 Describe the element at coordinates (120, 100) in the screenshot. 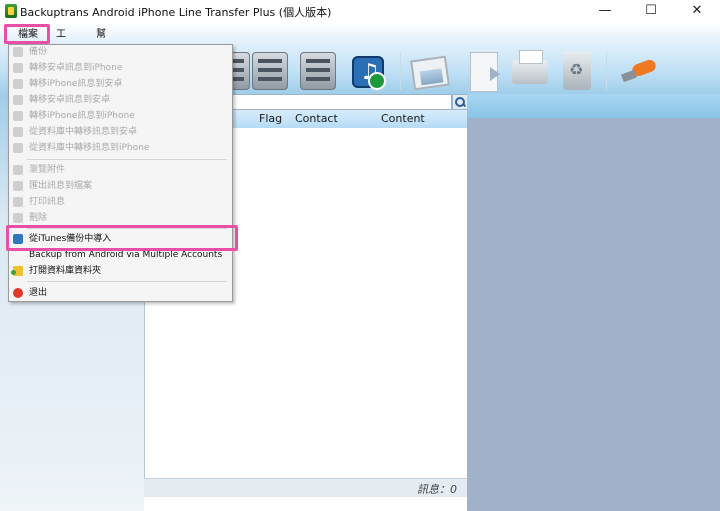

I see `menu-item-android-to-android: 轉移安卓訊息到安卓` at that location.